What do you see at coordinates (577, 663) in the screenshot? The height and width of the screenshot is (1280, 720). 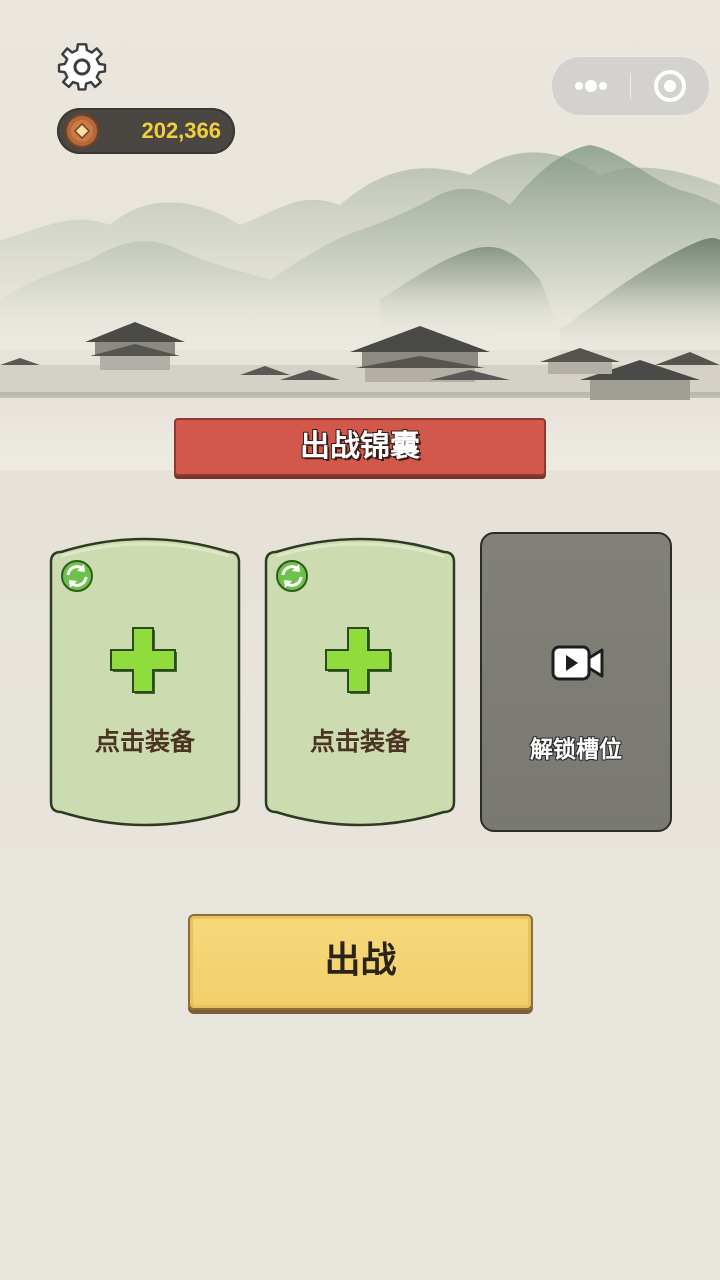 I see `video-camera-icon` at bounding box center [577, 663].